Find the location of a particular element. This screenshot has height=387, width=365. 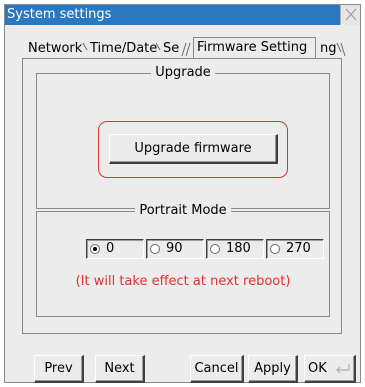

portrait-option-180: 180 is located at coordinates (235, 249).